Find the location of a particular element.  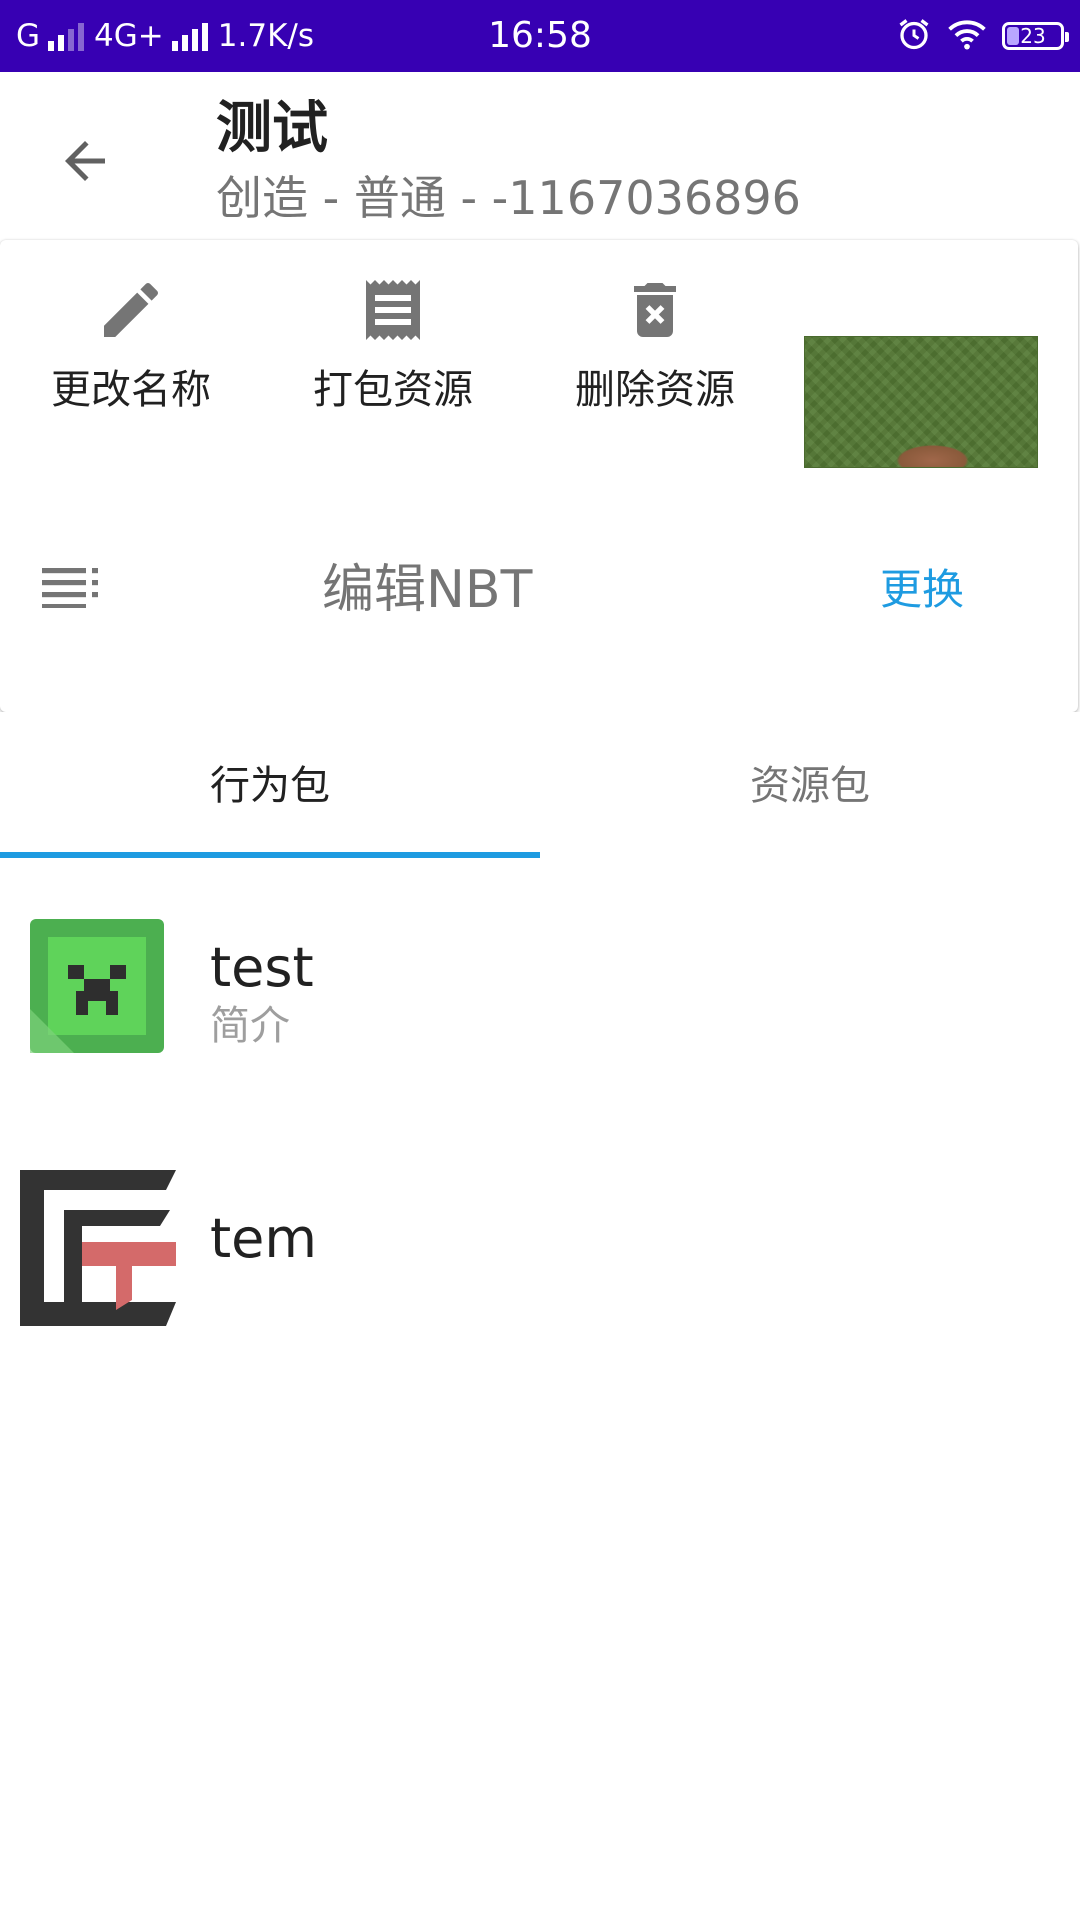

rename-button: 更改名称 is located at coordinates (131, 345).